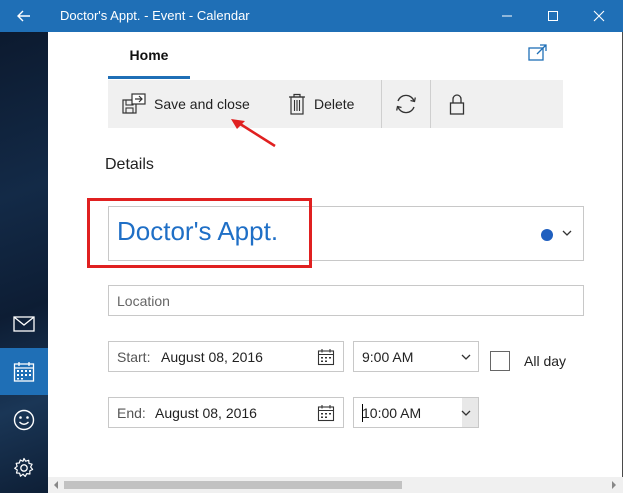  Describe the element at coordinates (155, 15) in the screenshot. I see `window-title: Doctor's Appt. - Event - Calendar` at that location.